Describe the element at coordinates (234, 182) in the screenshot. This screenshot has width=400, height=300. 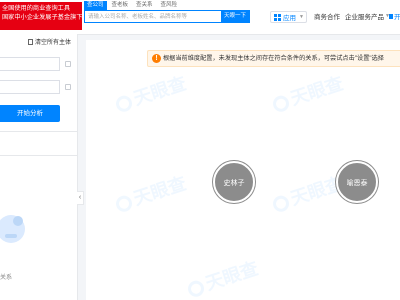
I see `person-node: 史林子` at that location.